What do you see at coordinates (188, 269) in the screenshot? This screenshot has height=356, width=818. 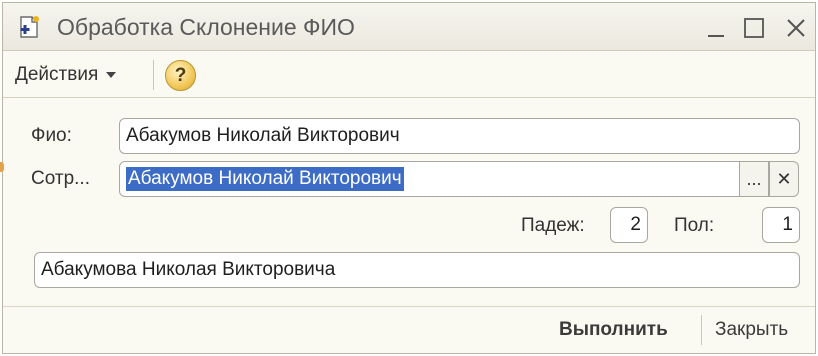 I see `result-field-value: Абакумова Николая Викторовича` at bounding box center [188, 269].